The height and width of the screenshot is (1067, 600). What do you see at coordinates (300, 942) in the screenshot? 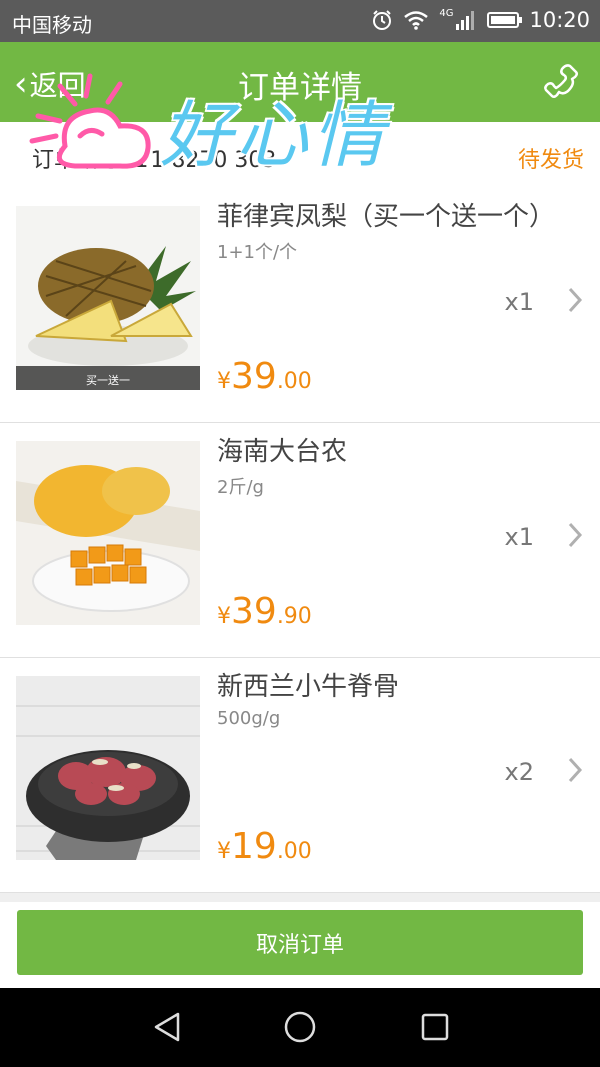
I see `cancel-order-button: 取消订单` at bounding box center [300, 942].